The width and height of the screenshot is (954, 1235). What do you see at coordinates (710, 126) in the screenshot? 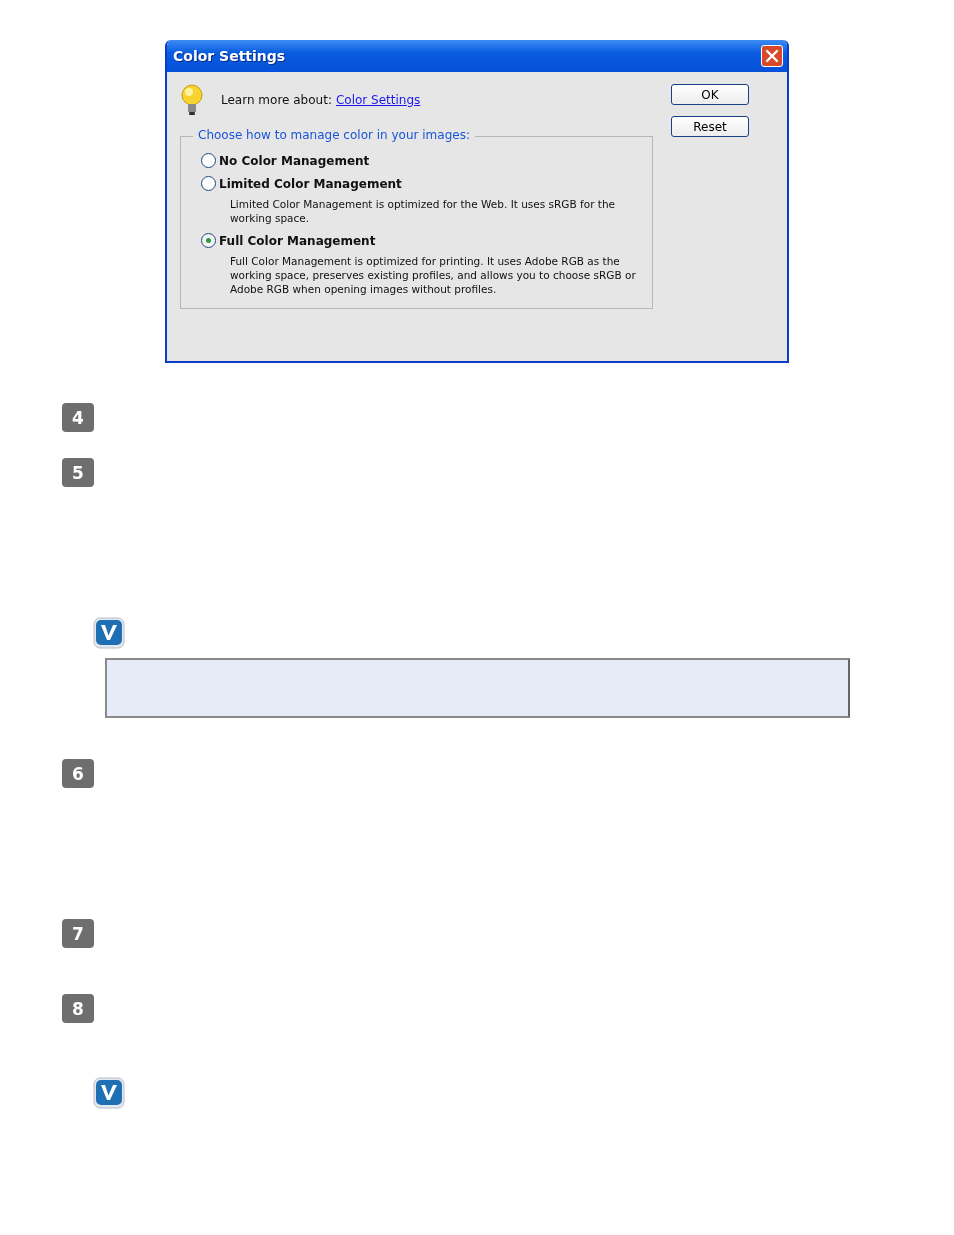
I see `dialog-button: Reset` at bounding box center [710, 126].